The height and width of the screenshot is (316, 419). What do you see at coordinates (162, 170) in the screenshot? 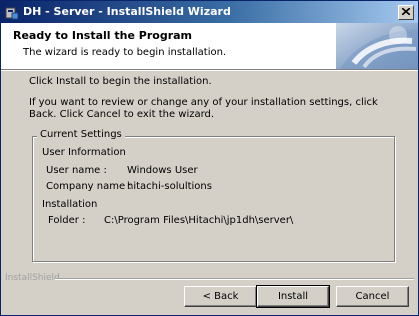
I see `user-name-value: Windows User` at bounding box center [162, 170].